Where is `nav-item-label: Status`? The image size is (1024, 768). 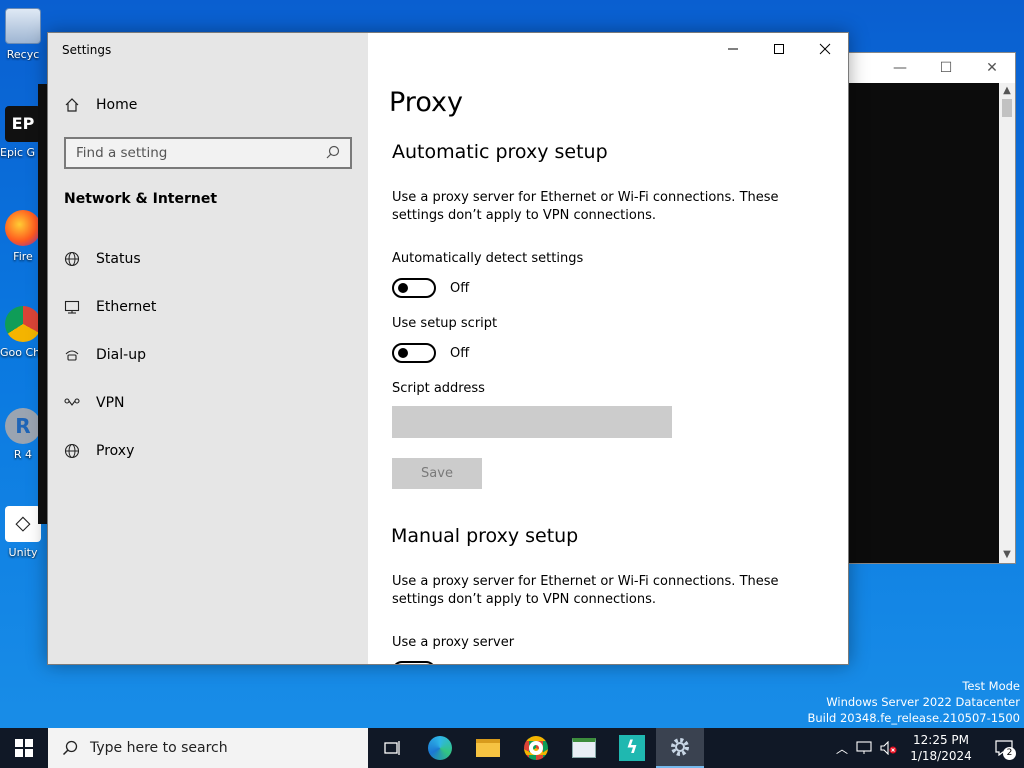
nav-item-label: Status is located at coordinates (118, 259).